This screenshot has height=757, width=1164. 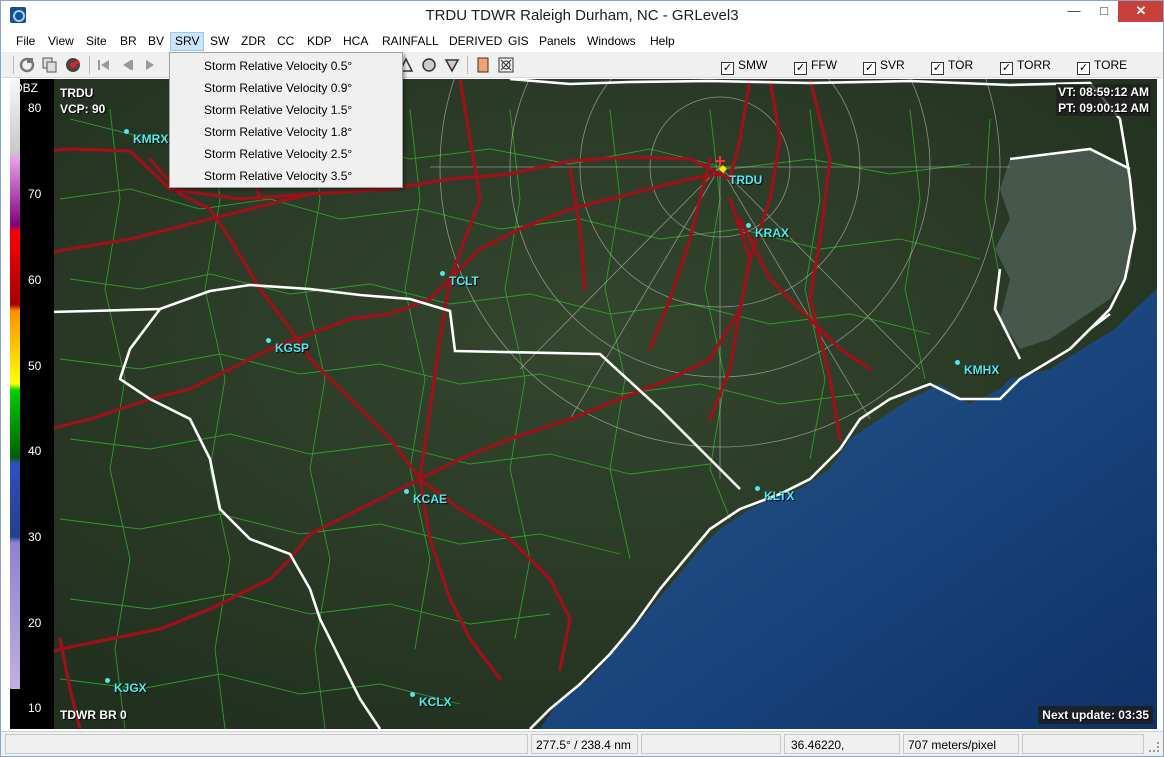 I want to click on first-frame-icon, so click(x=104, y=65).